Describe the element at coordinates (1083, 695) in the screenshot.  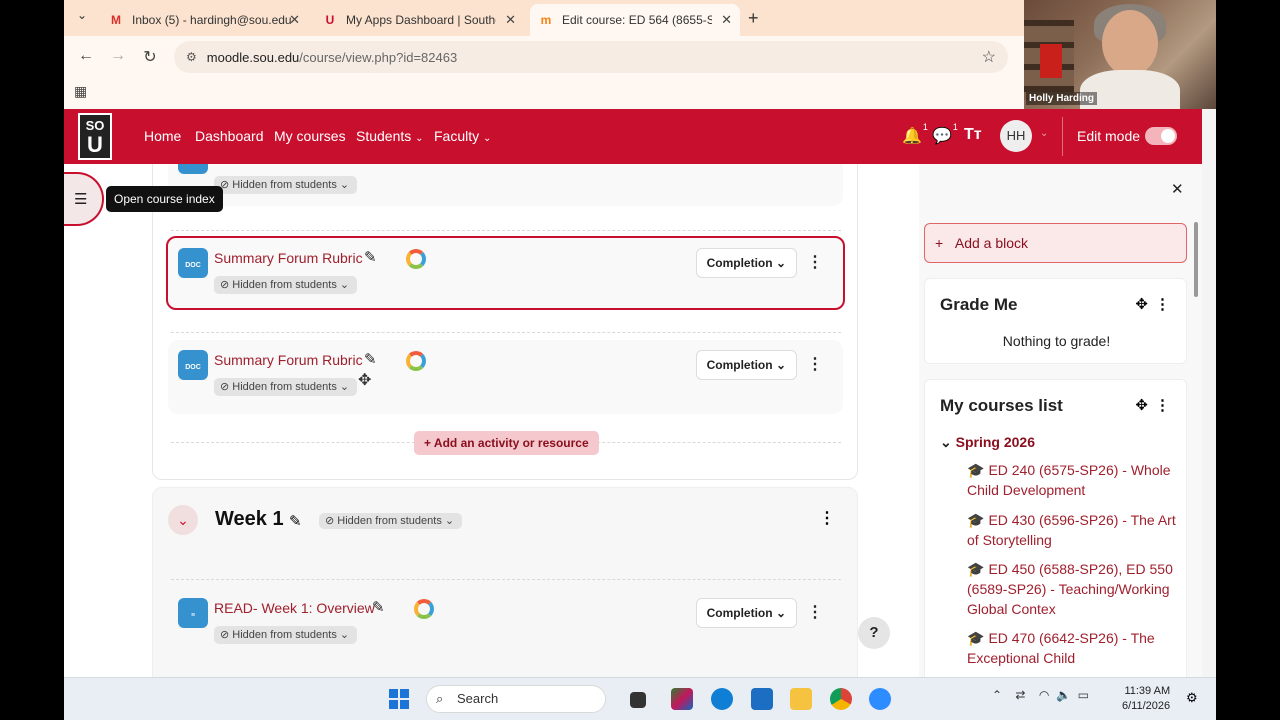
I see `battery-icon: ▭` at that location.